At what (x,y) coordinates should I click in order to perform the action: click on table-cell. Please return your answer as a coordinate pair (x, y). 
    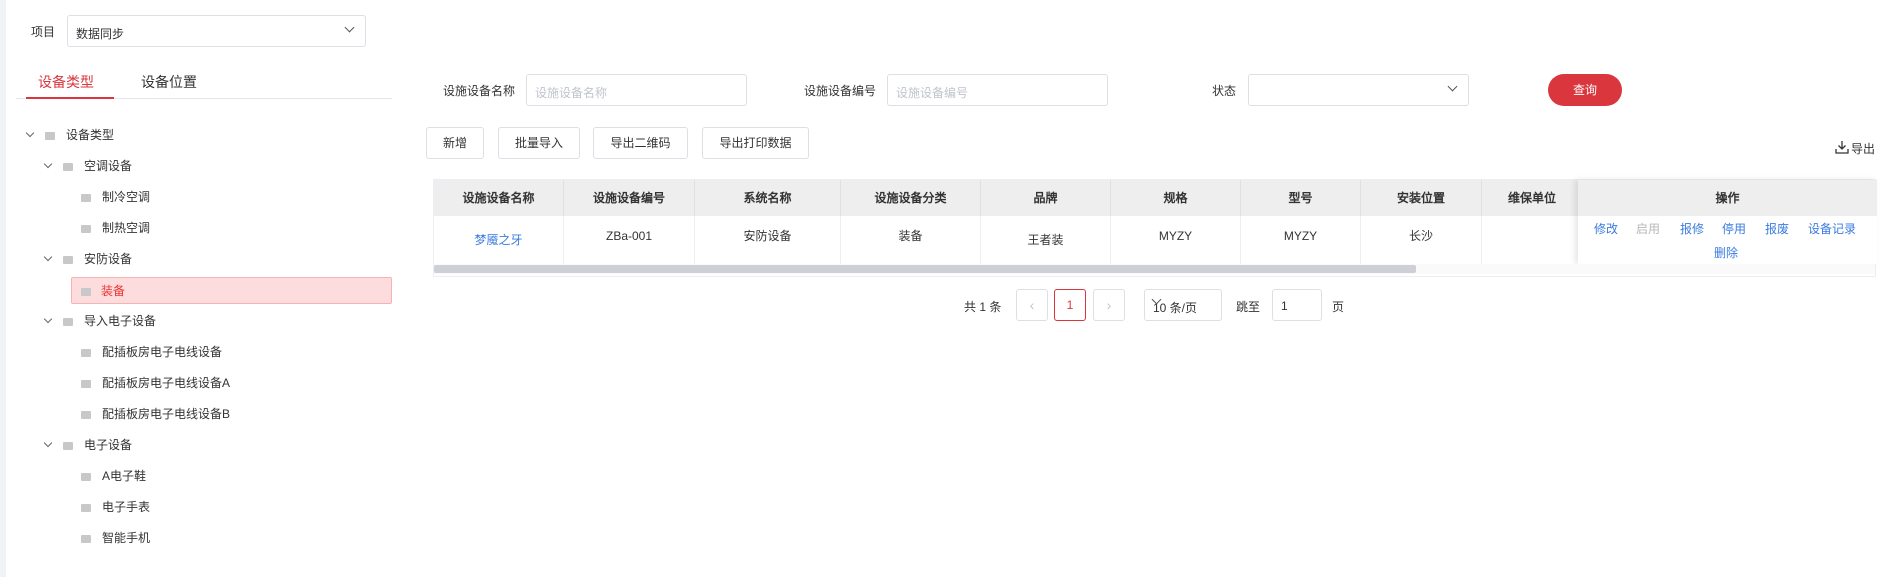
    Looking at the image, I should click on (1532, 240).